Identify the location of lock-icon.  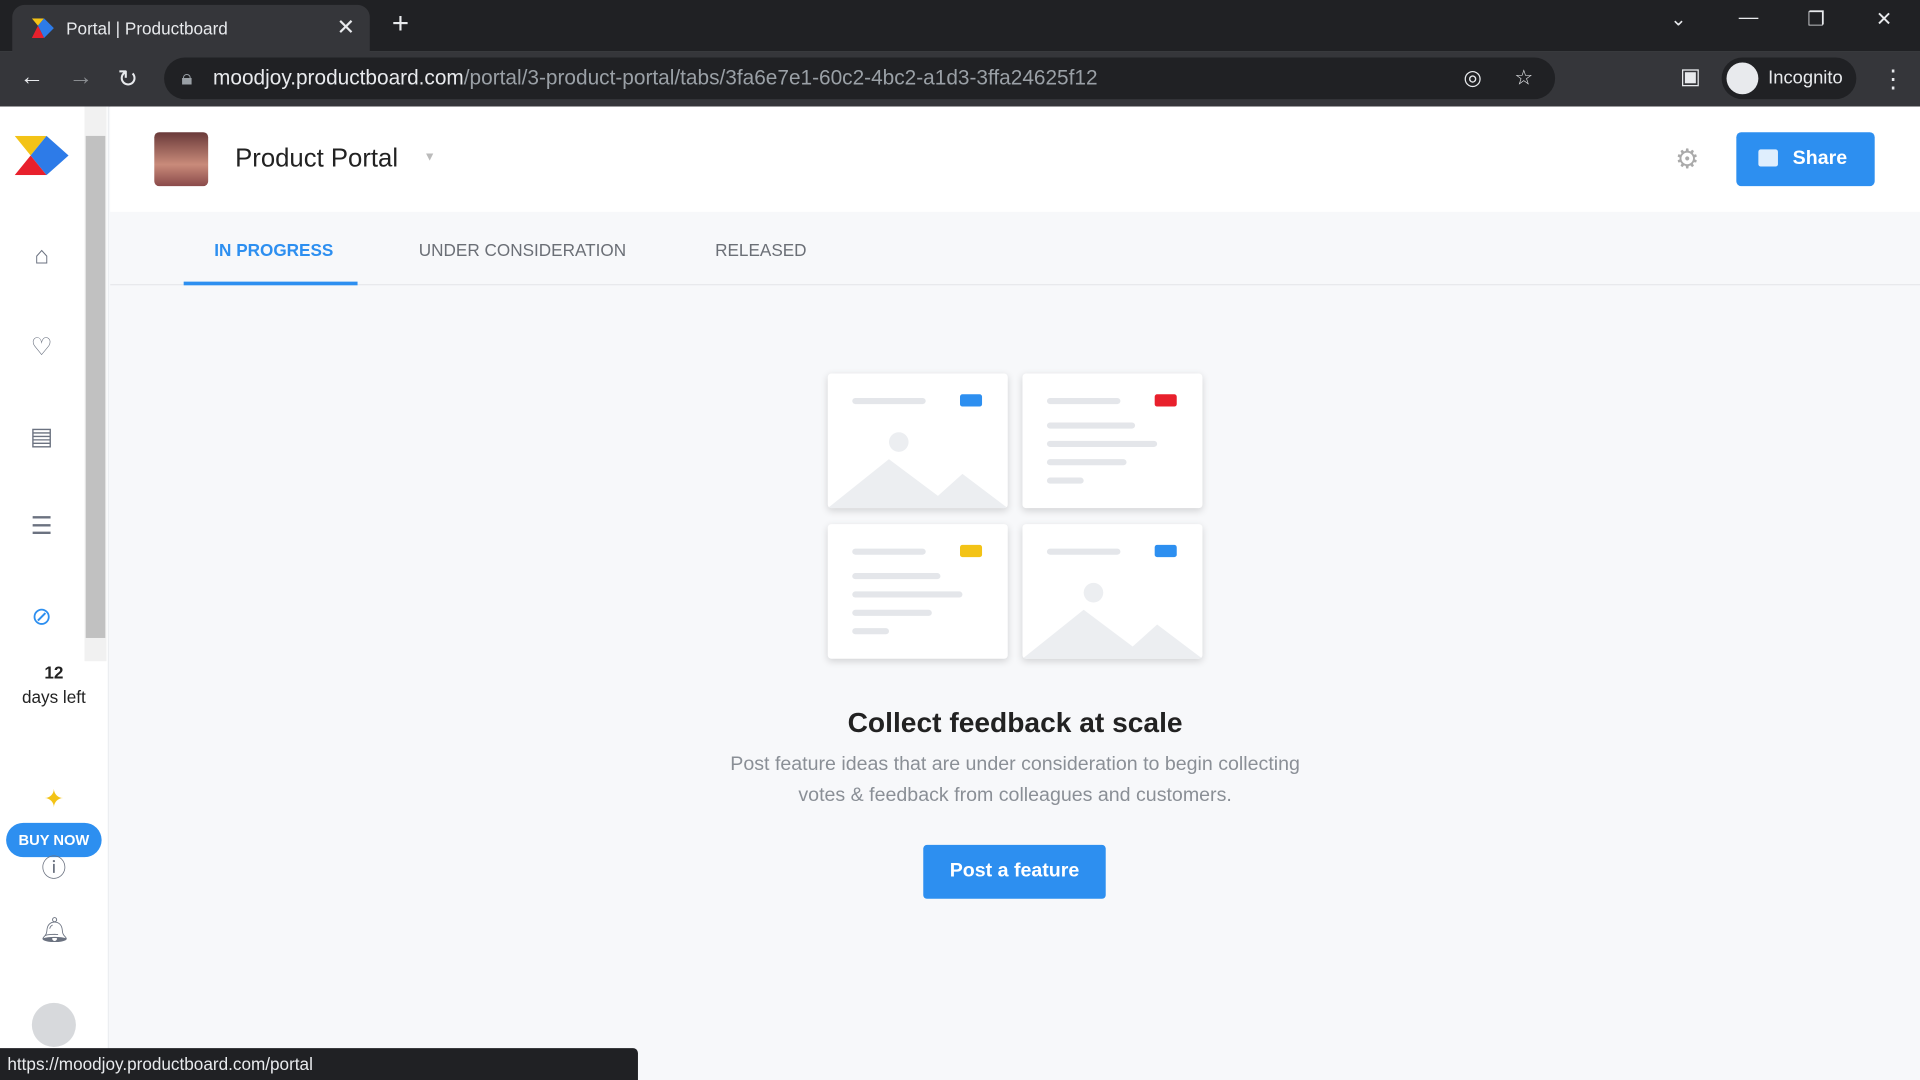
(1768, 158).